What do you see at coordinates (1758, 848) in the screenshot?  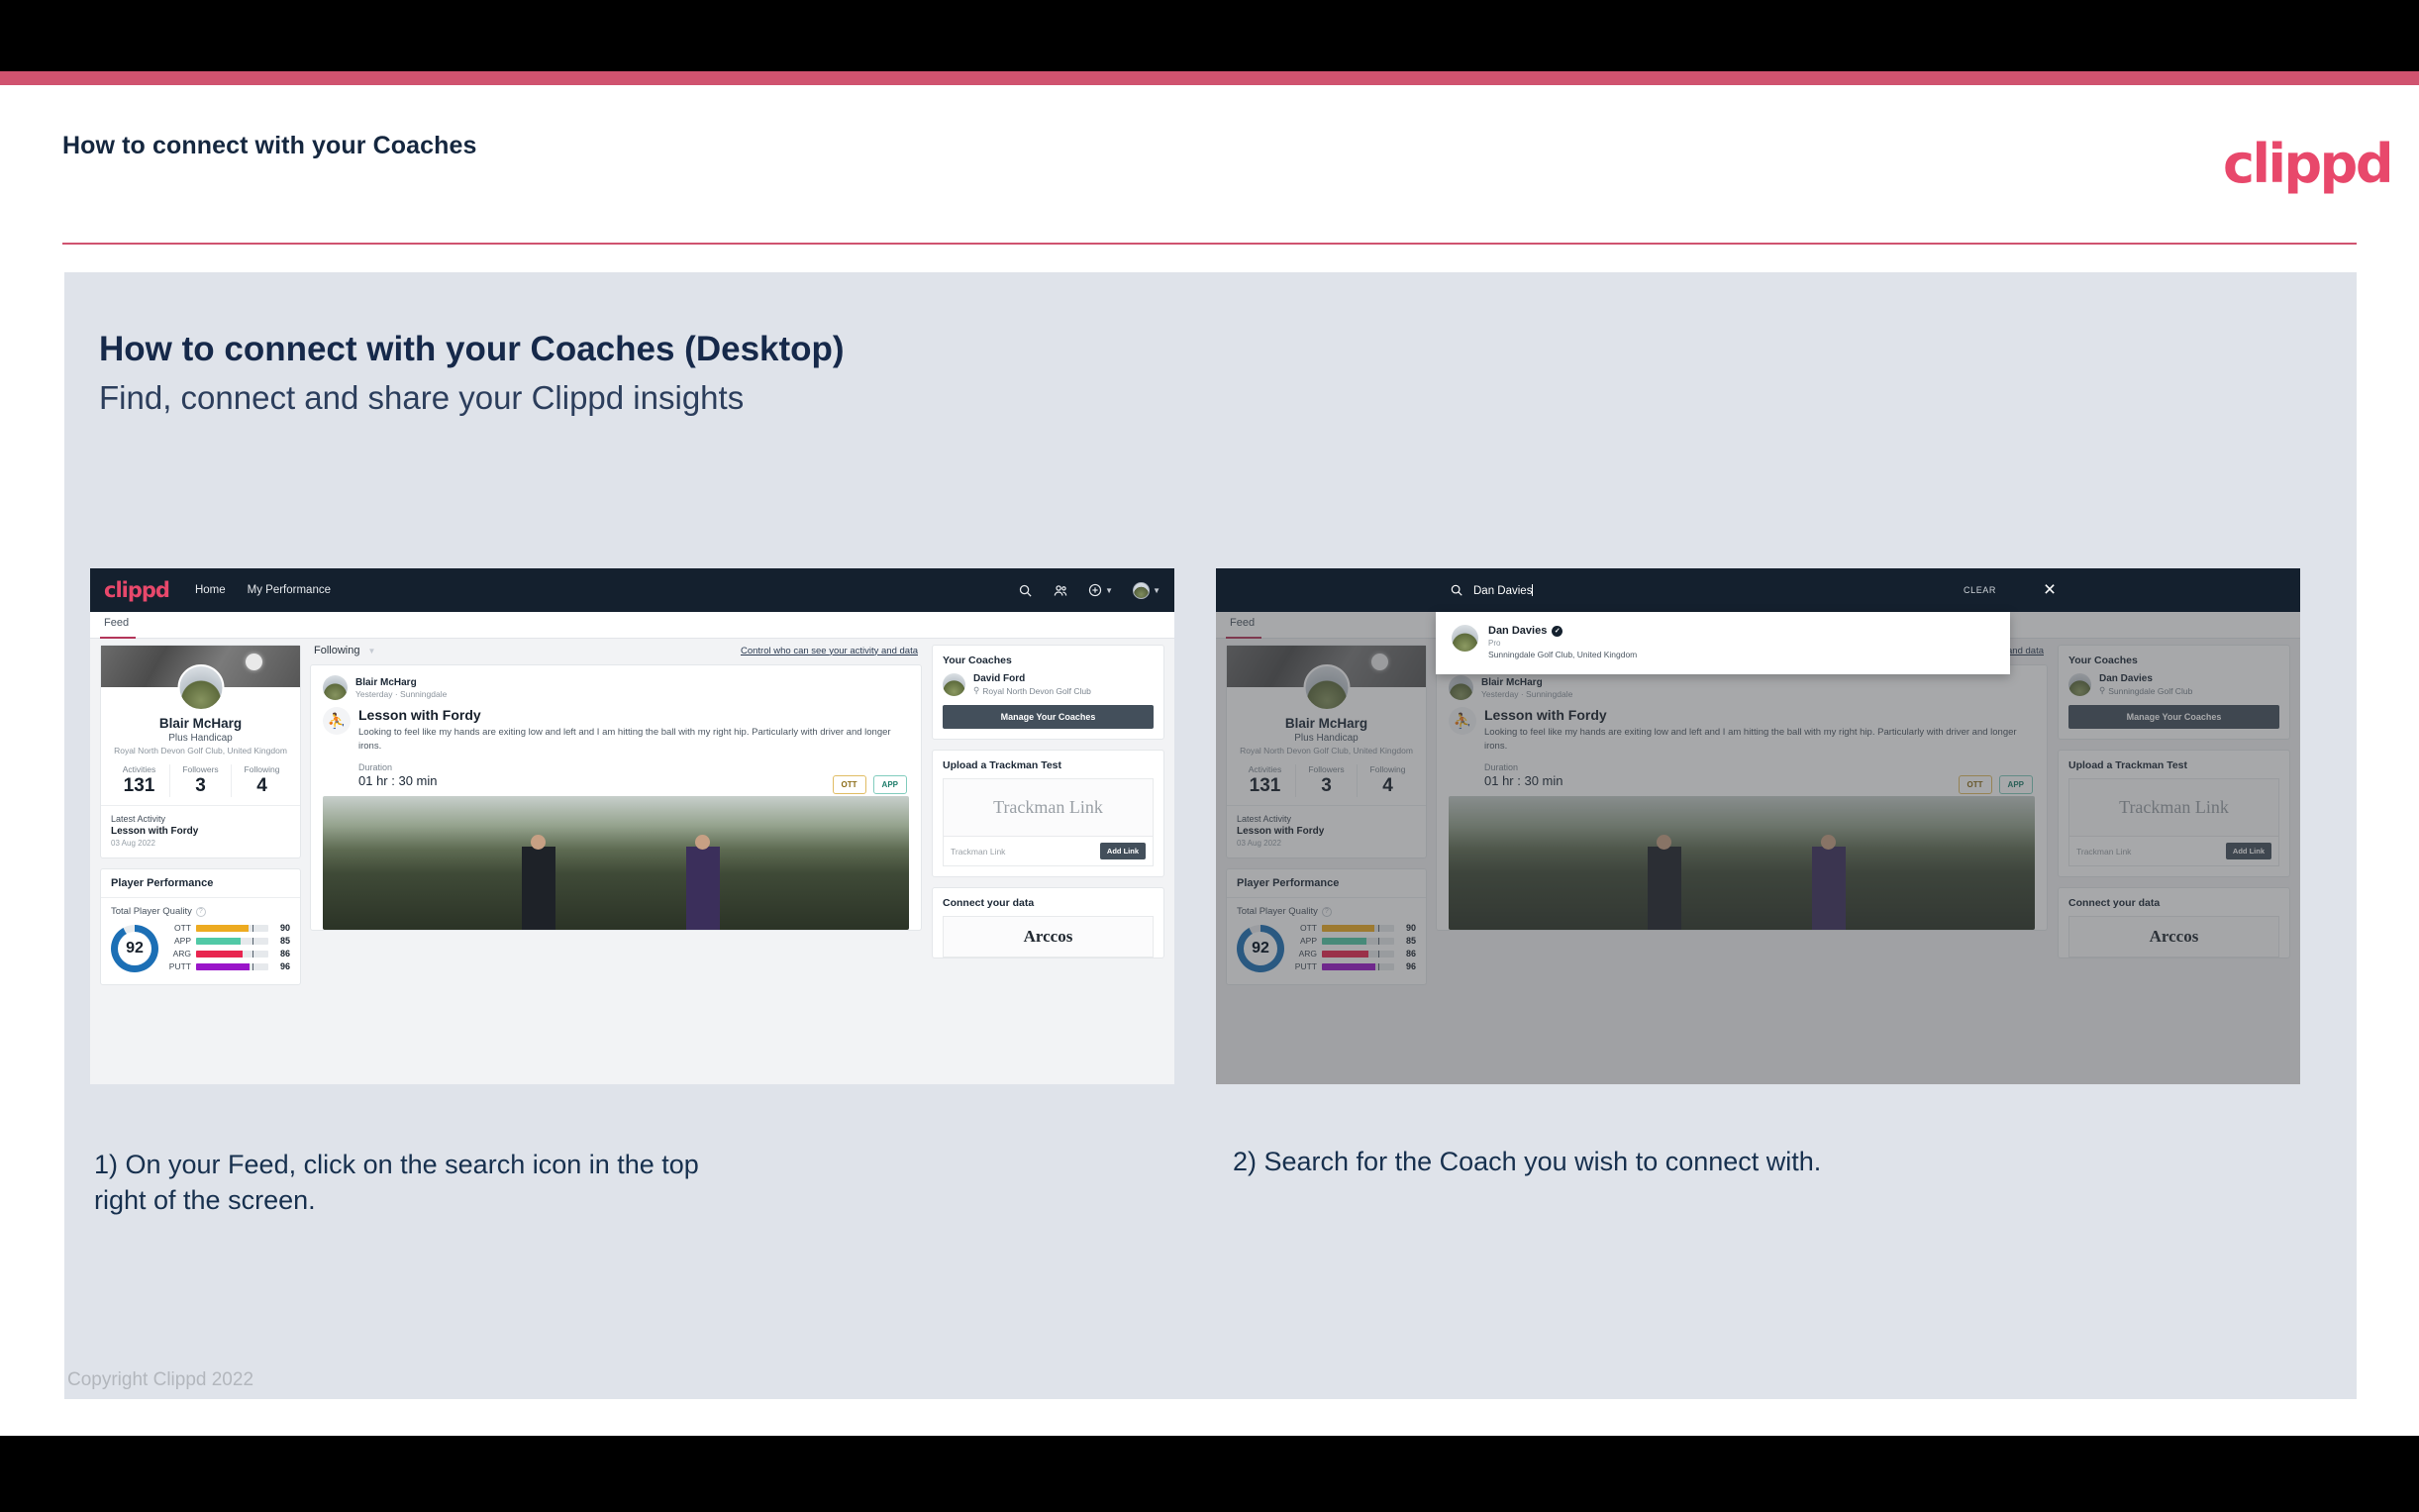 I see `modal-dim-overlay` at bounding box center [1758, 848].